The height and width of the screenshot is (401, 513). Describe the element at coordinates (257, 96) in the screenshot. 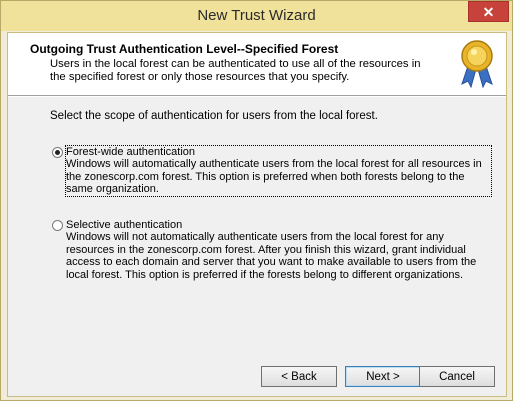

I see `header-divider` at that location.